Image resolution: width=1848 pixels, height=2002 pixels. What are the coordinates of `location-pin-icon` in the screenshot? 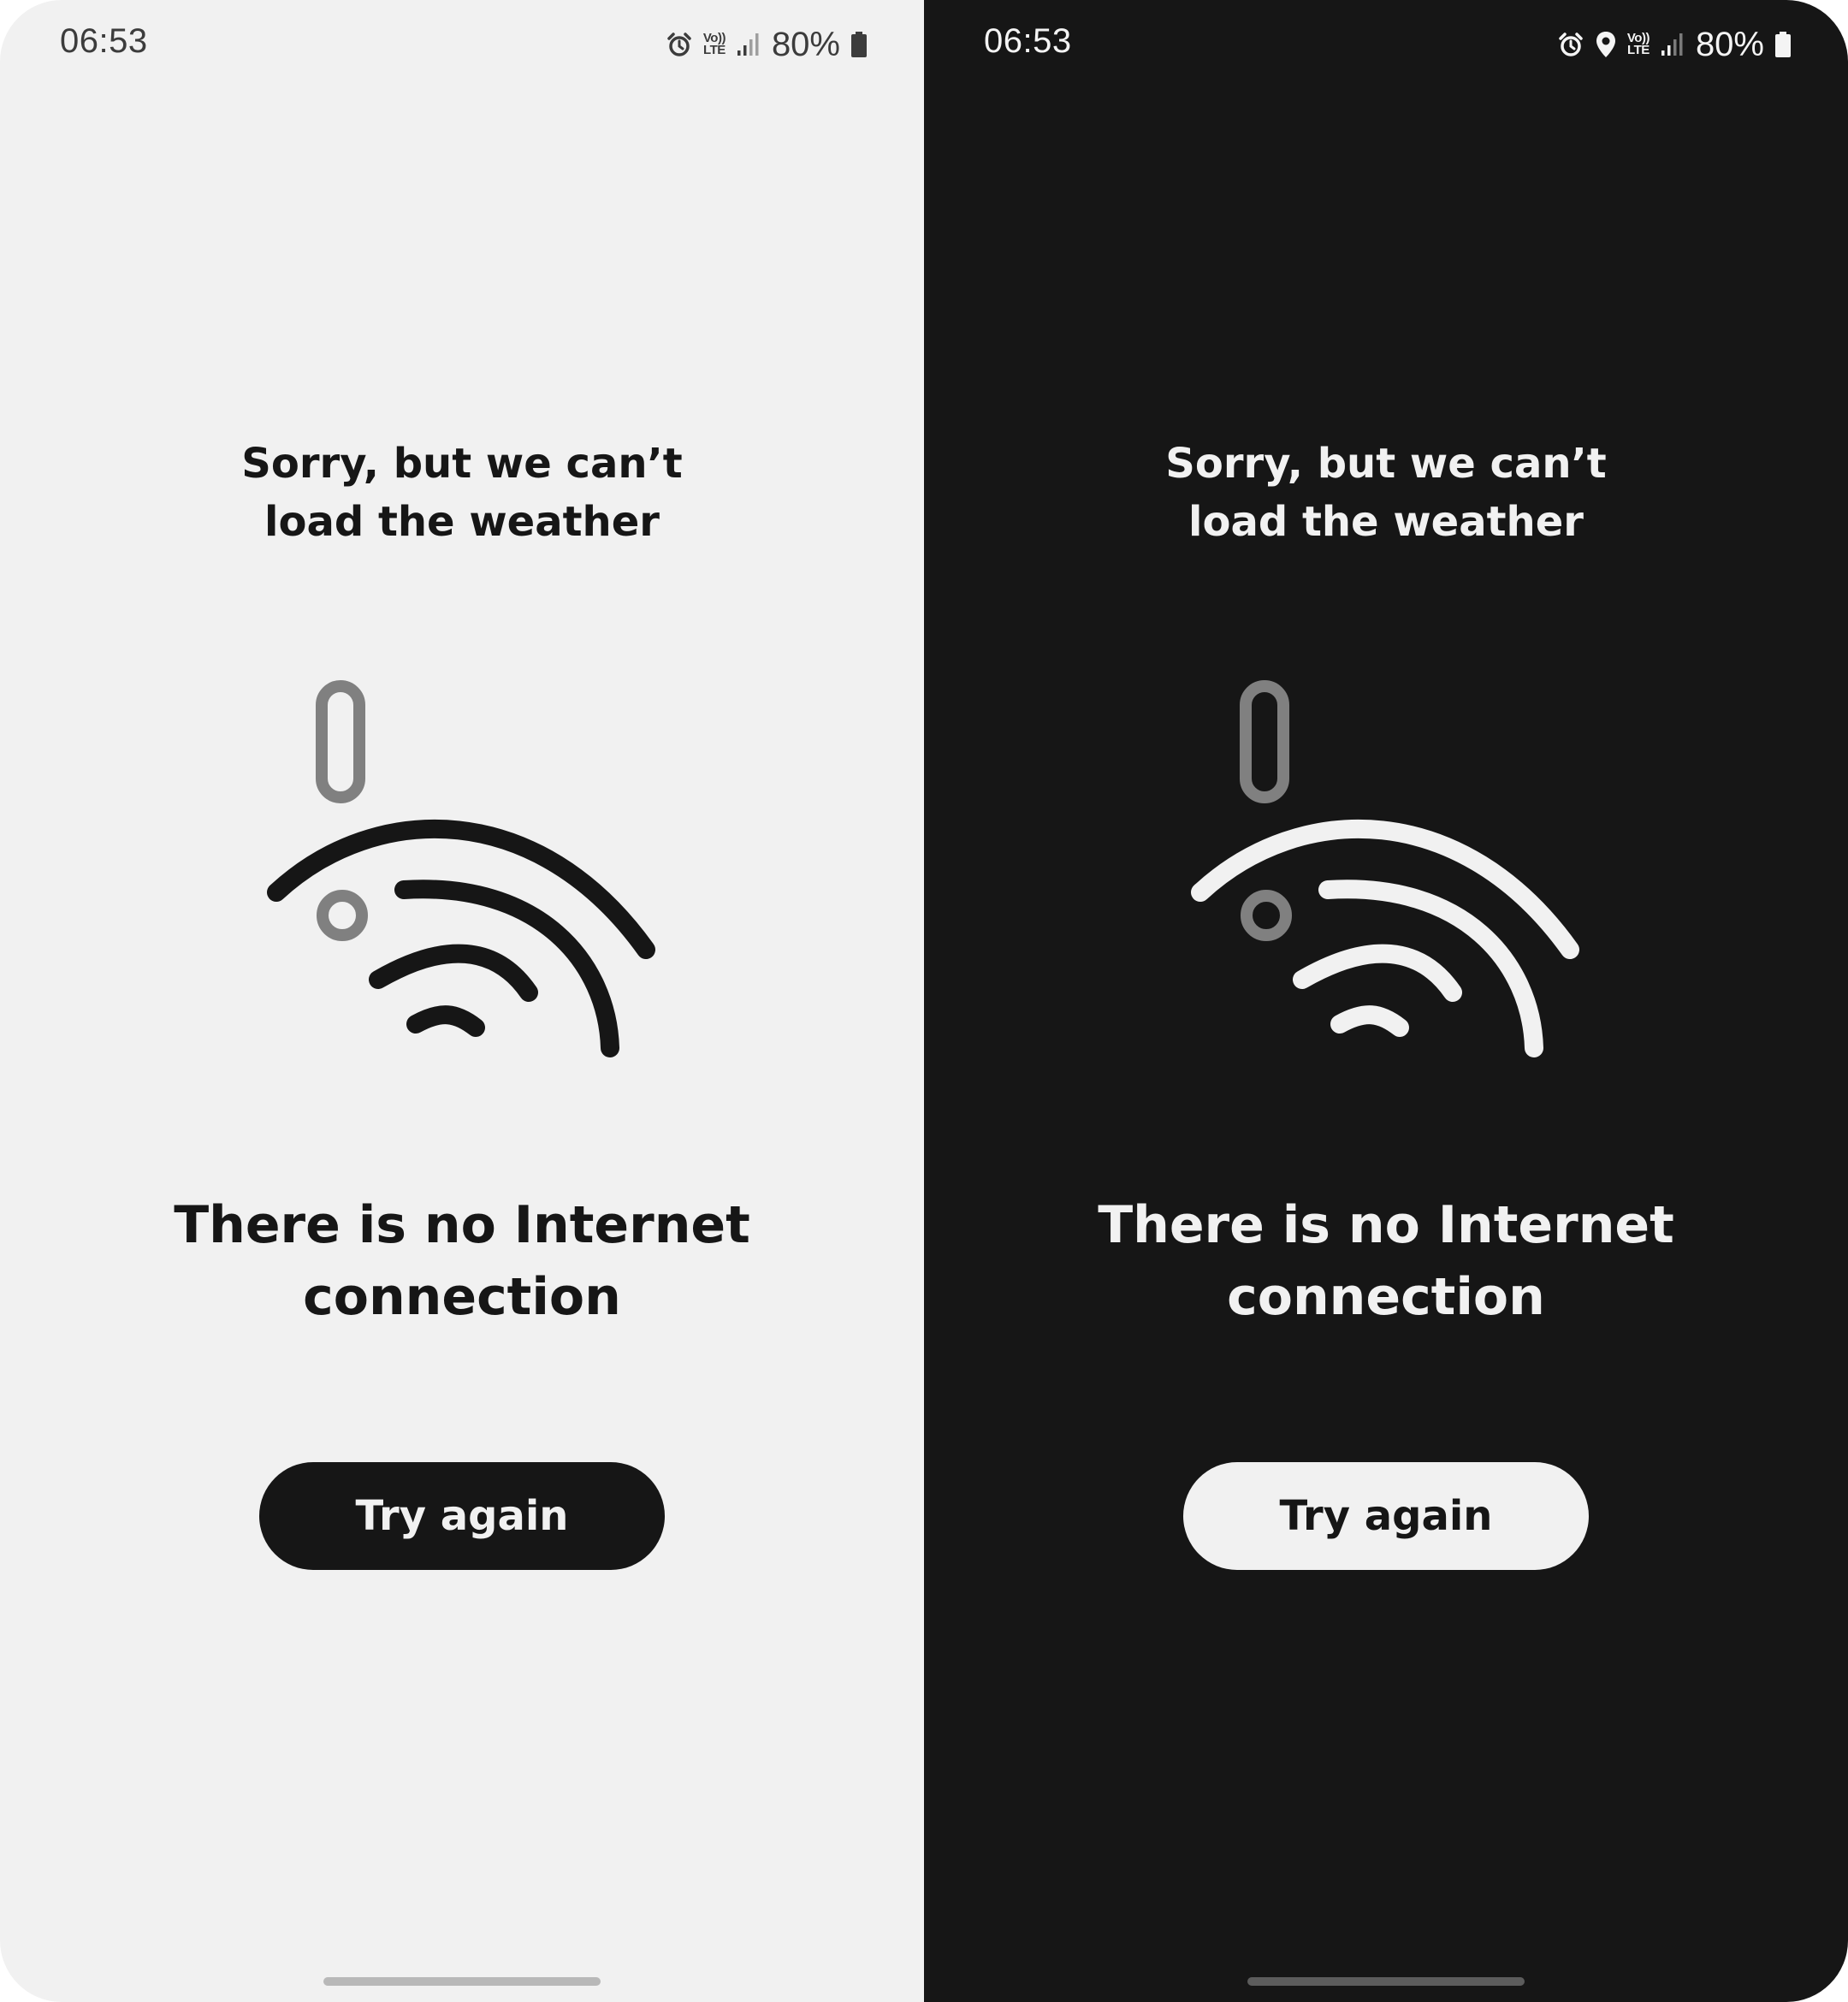 It's located at (1606, 44).